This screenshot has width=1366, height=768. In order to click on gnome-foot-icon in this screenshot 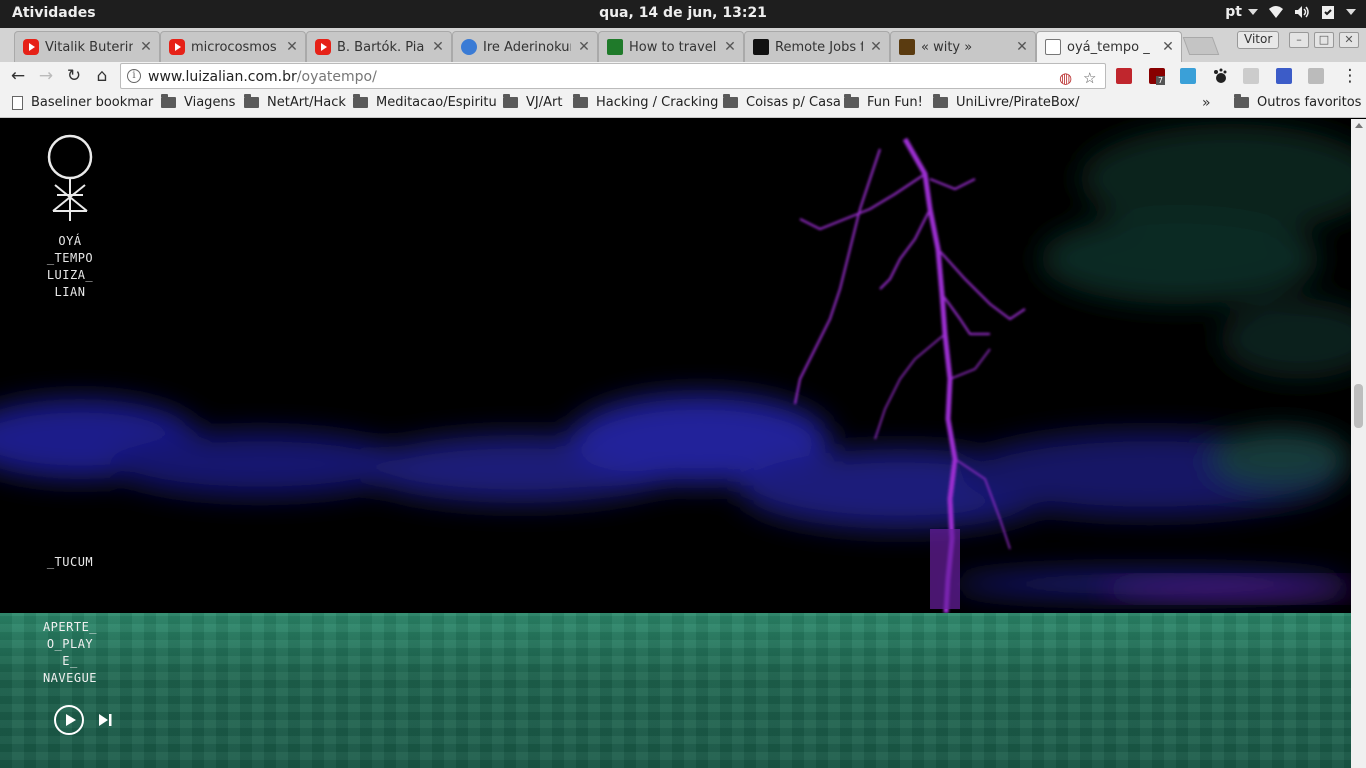, I will do `click(1220, 76)`.